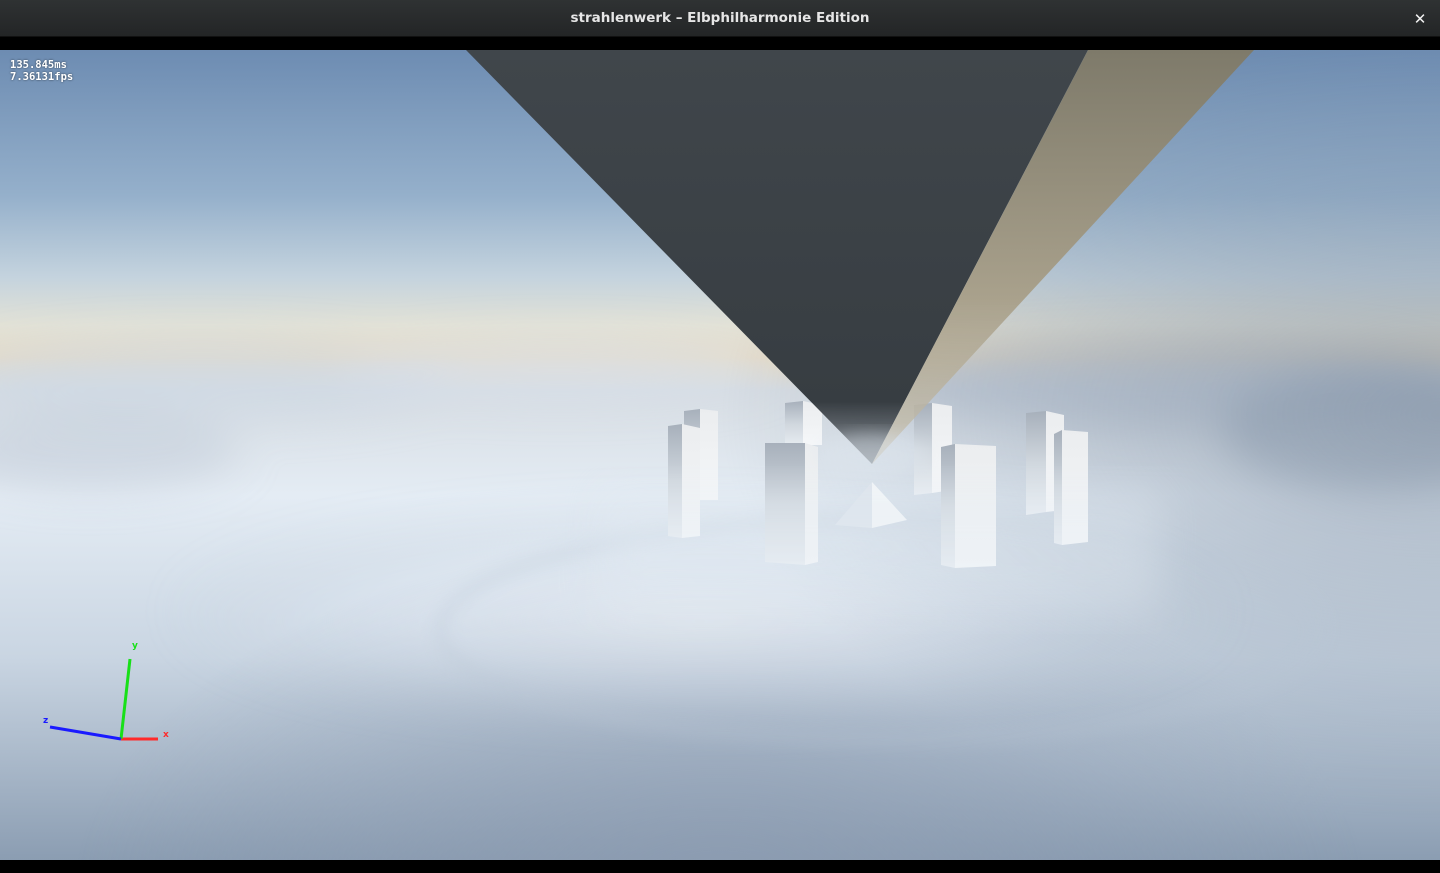  What do you see at coordinates (794, 424) in the screenshot?
I see `tower` at bounding box center [794, 424].